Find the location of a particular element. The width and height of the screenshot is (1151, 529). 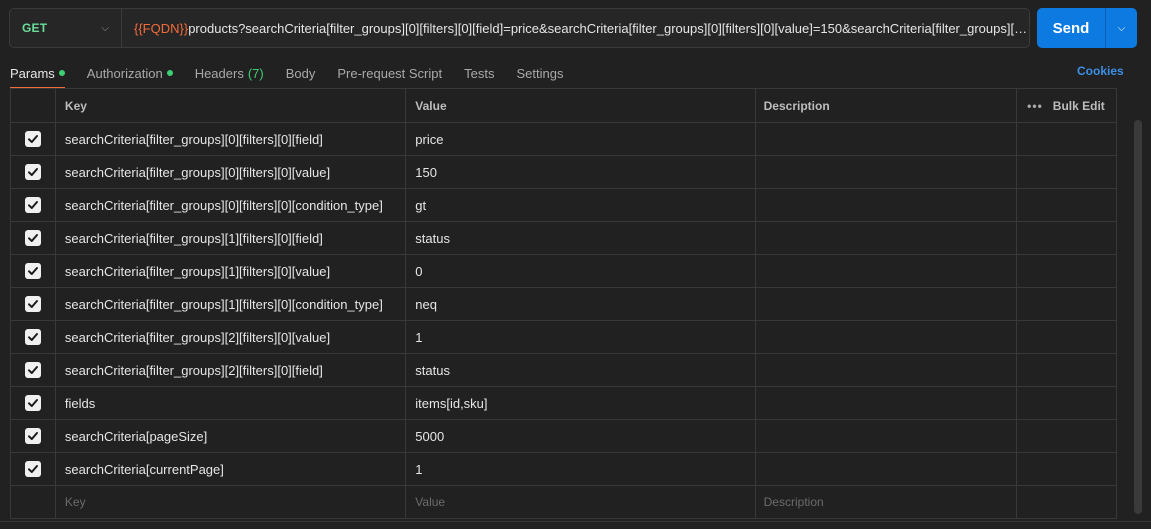

method-label: GET is located at coordinates (35, 28).